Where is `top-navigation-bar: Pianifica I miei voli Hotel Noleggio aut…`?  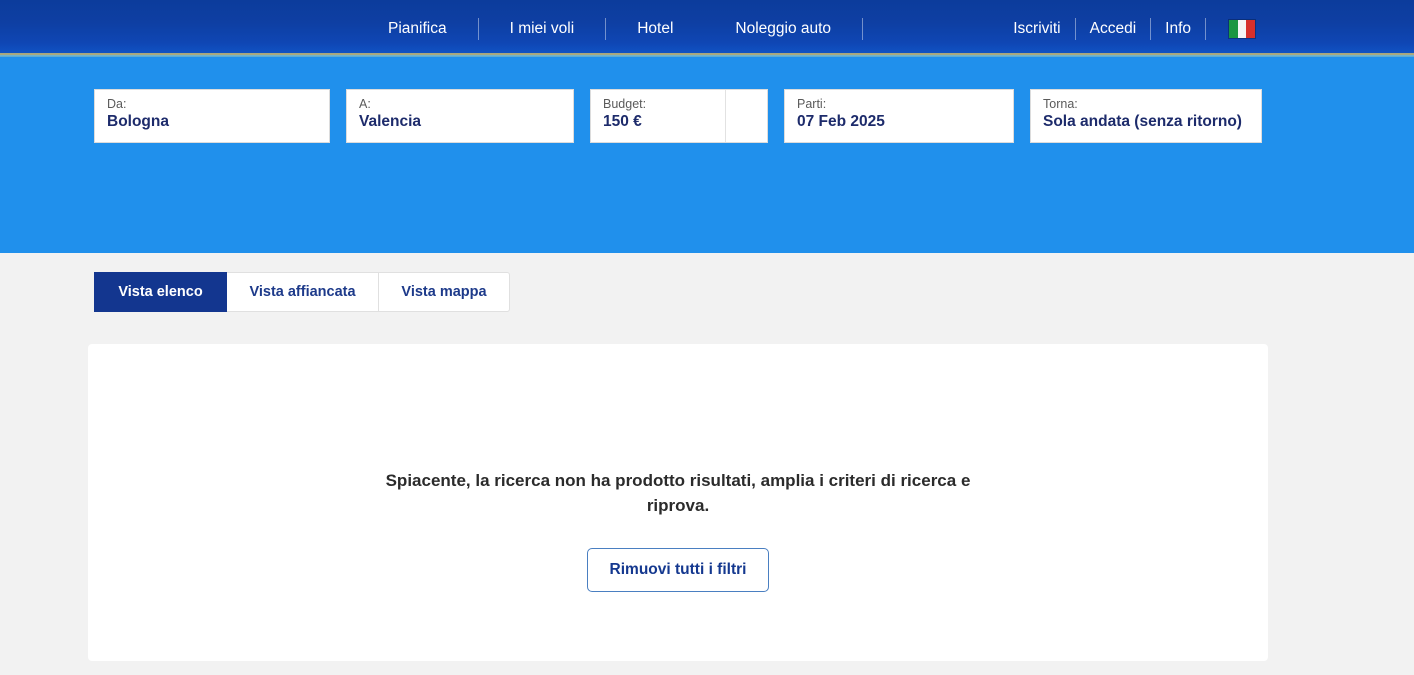
top-navigation-bar: Pianifica I miei voli Hotel Noleggio aut… is located at coordinates (707, 28).